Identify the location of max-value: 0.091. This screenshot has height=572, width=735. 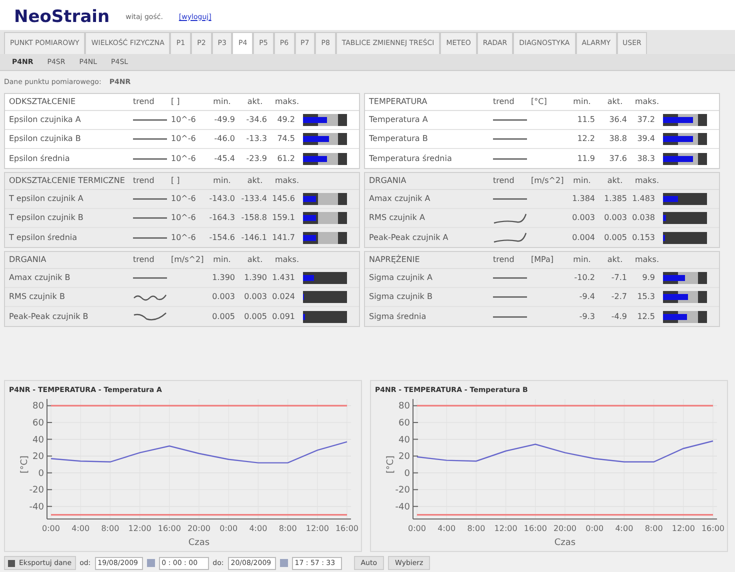
(283, 316).